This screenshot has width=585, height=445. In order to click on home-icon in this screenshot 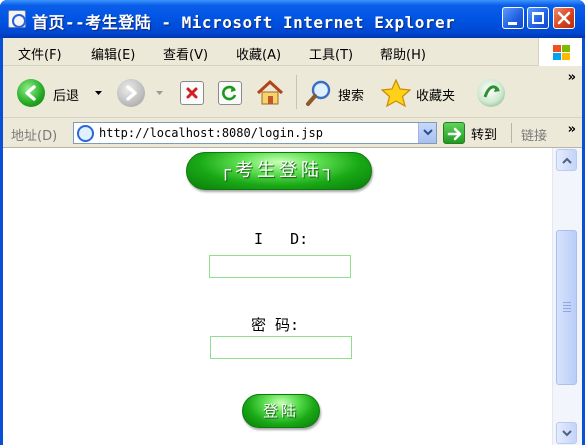, I will do `click(270, 92)`.